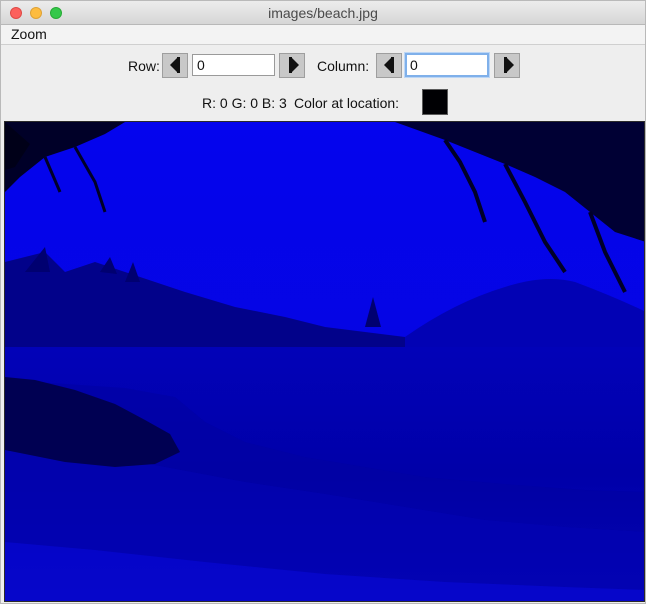 The image size is (646, 604). I want to click on column-next-button, so click(507, 65).